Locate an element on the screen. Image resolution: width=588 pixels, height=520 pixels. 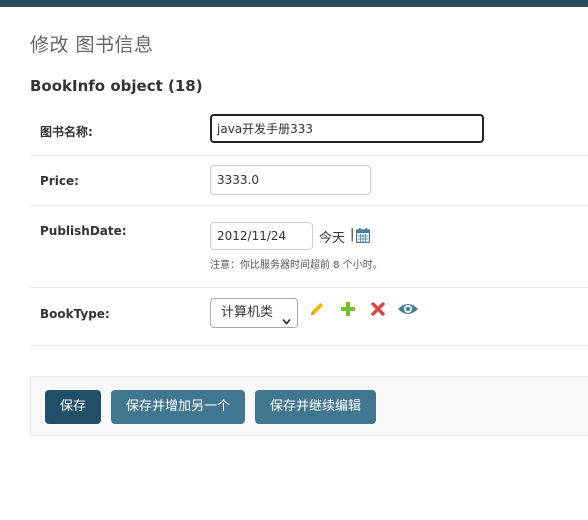
help-text: 注意：你比服务器时间超前 8 个小时。 is located at coordinates (296, 265).